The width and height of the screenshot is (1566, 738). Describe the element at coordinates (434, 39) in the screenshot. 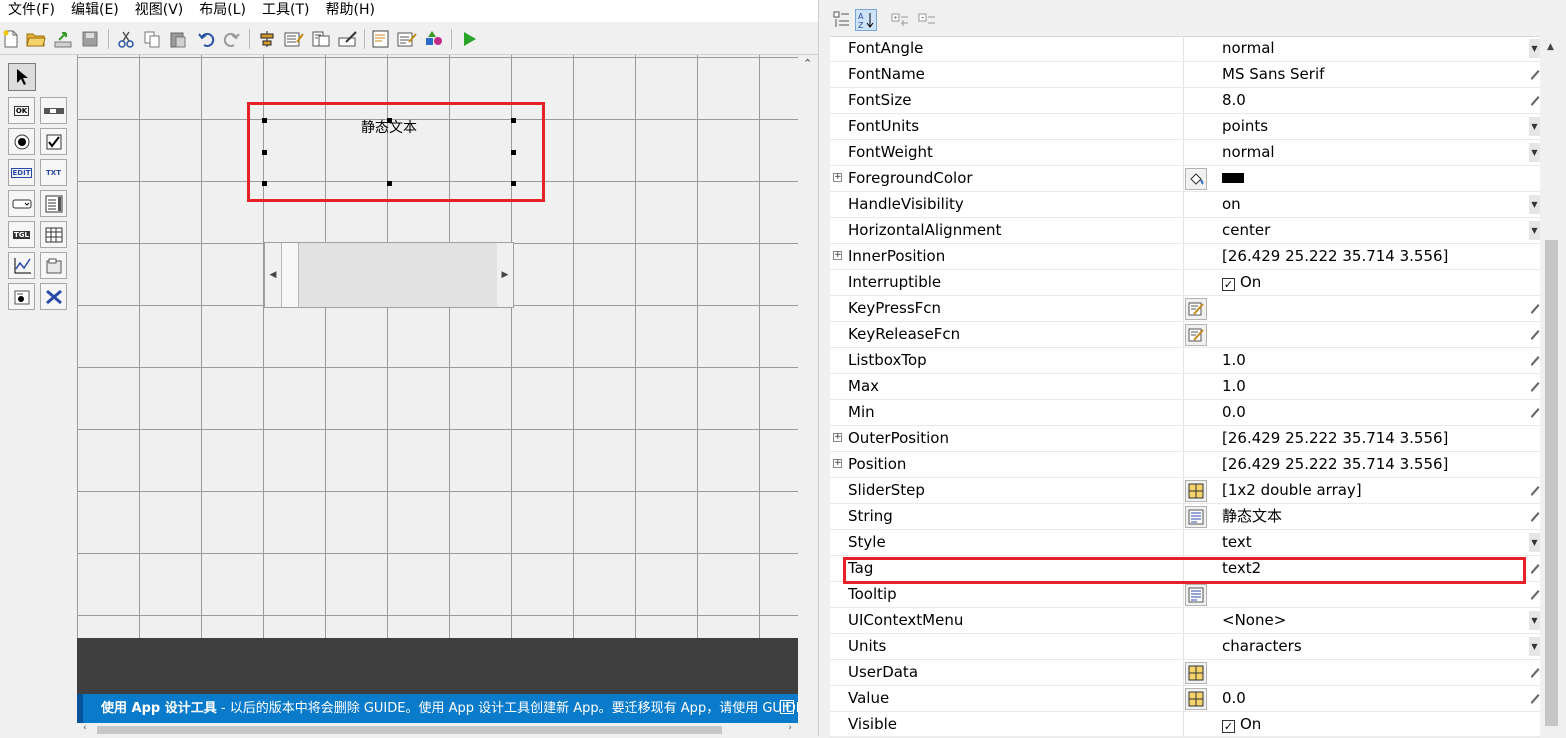

I see `object-browser-icon` at that location.